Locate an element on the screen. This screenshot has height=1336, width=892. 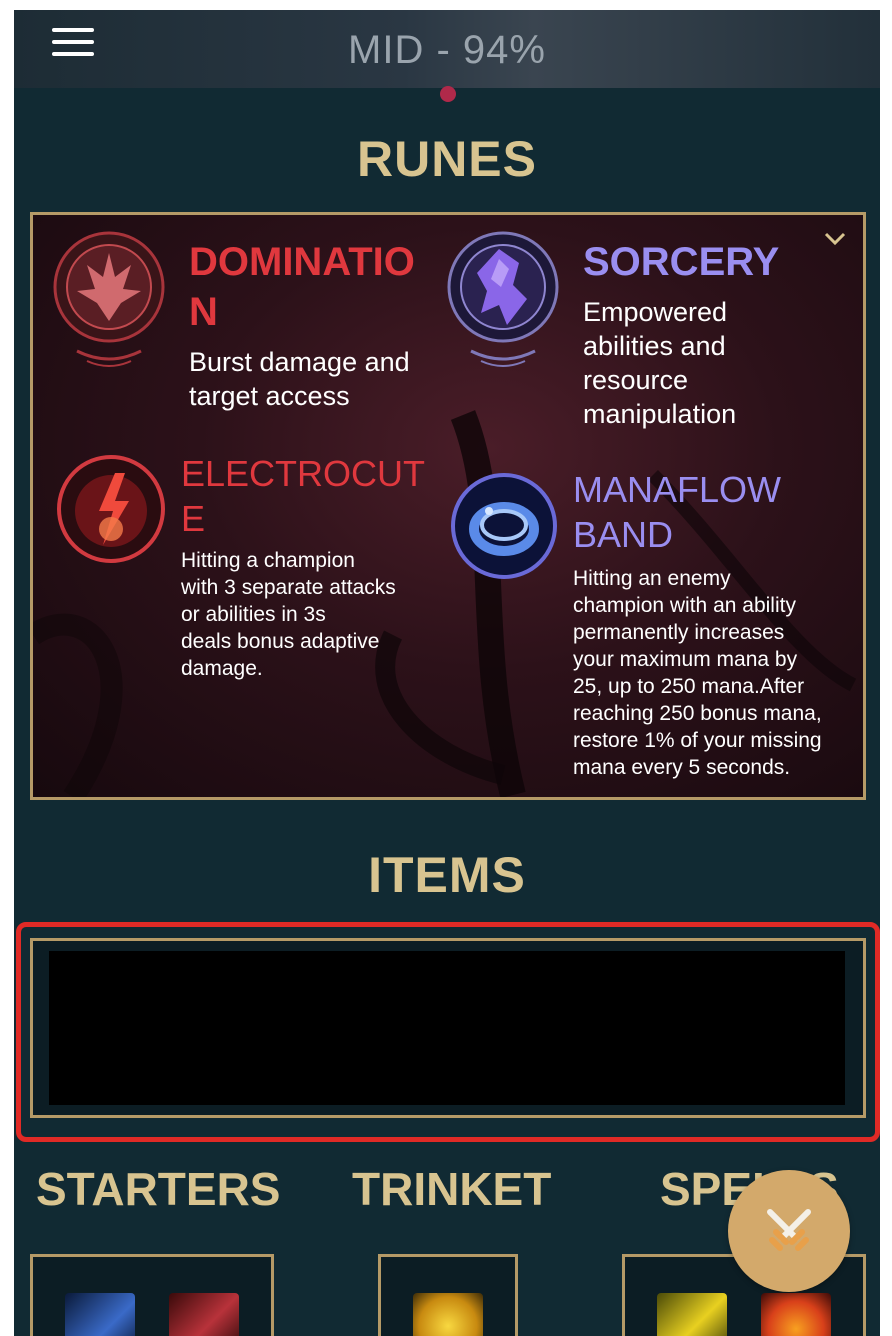
runes-section-title: RUNES is located at coordinates (447, 159).